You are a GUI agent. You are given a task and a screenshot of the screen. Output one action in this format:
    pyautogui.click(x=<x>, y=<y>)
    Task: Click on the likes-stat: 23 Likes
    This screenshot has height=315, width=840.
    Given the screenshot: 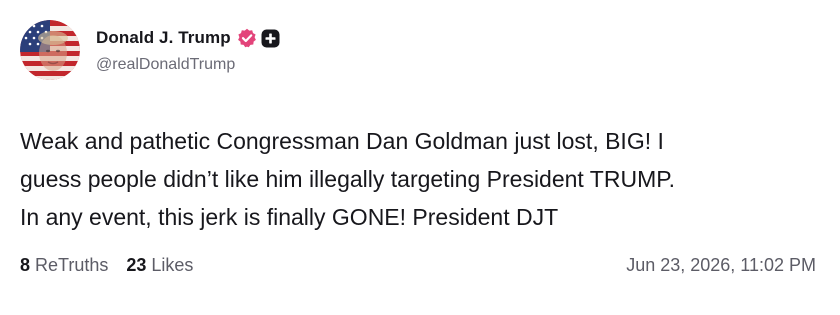 What is the action you would take?
    pyautogui.click(x=159, y=265)
    